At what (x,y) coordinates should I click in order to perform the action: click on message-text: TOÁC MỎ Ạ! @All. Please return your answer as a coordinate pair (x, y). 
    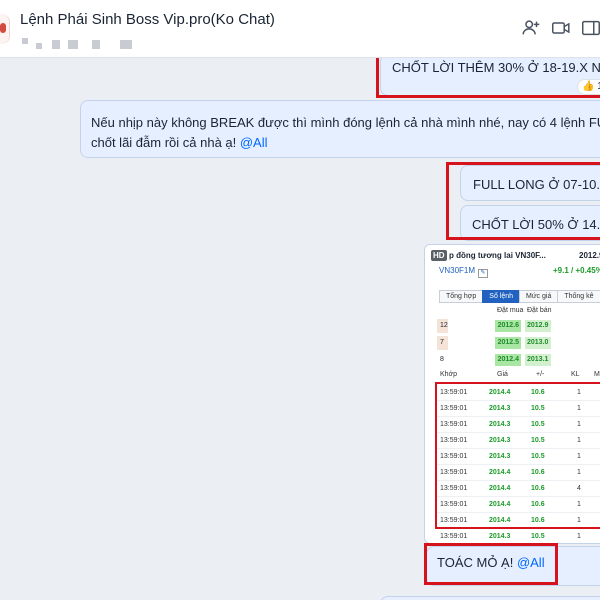
    Looking at the image, I should click on (491, 562).